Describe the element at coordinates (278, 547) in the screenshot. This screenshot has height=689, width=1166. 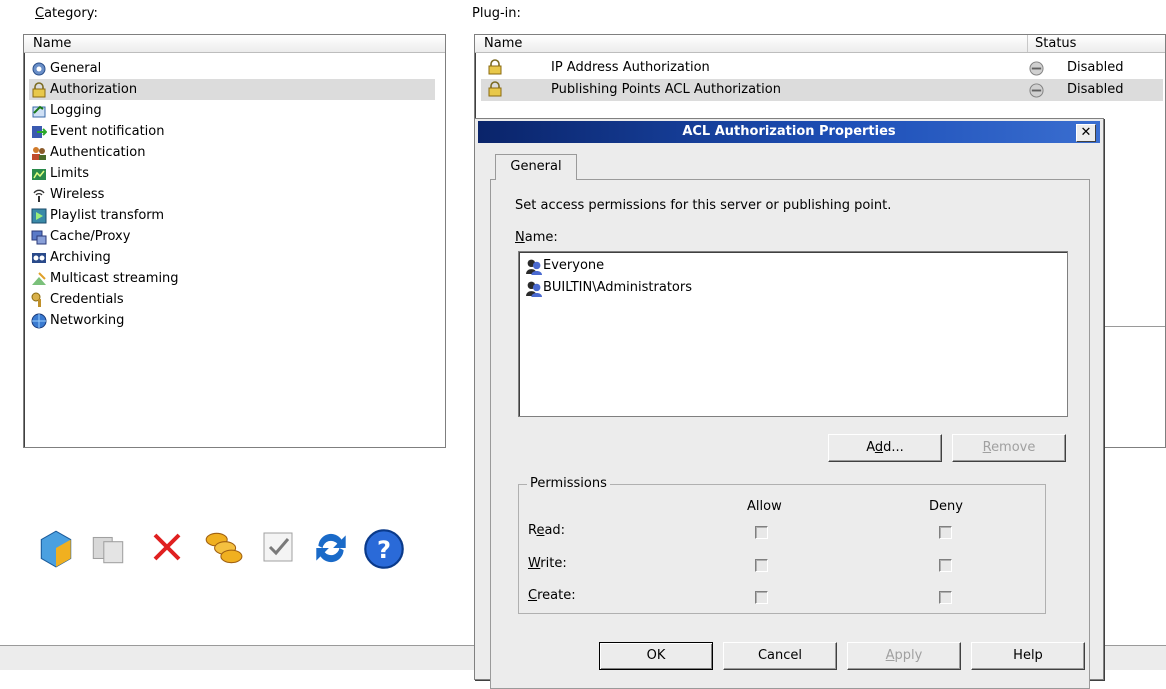
I see `properties-icon` at that location.